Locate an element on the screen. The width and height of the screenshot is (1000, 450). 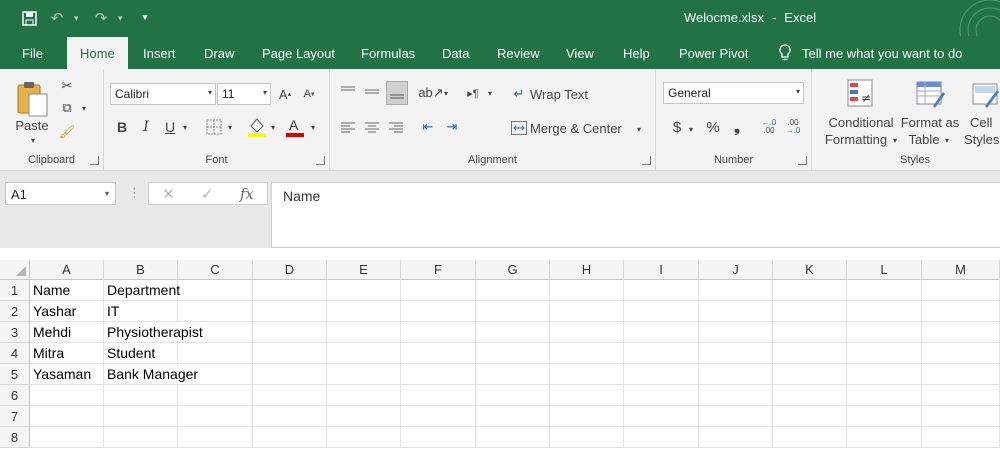
top-align-icon is located at coordinates (348, 91).